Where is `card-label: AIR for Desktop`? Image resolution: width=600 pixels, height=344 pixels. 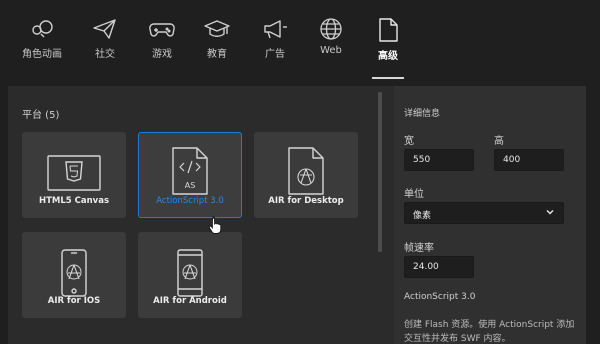 card-label: AIR for Desktop is located at coordinates (306, 201).